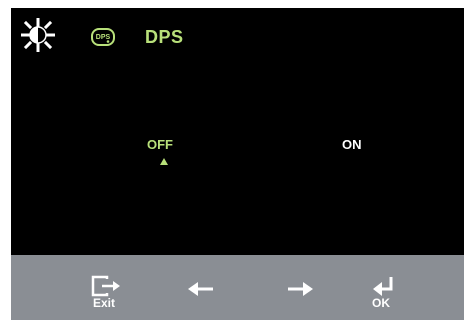 This screenshot has height=329, width=474. Describe the element at coordinates (164, 37) in the screenshot. I see `menu-title: DPS` at that location.